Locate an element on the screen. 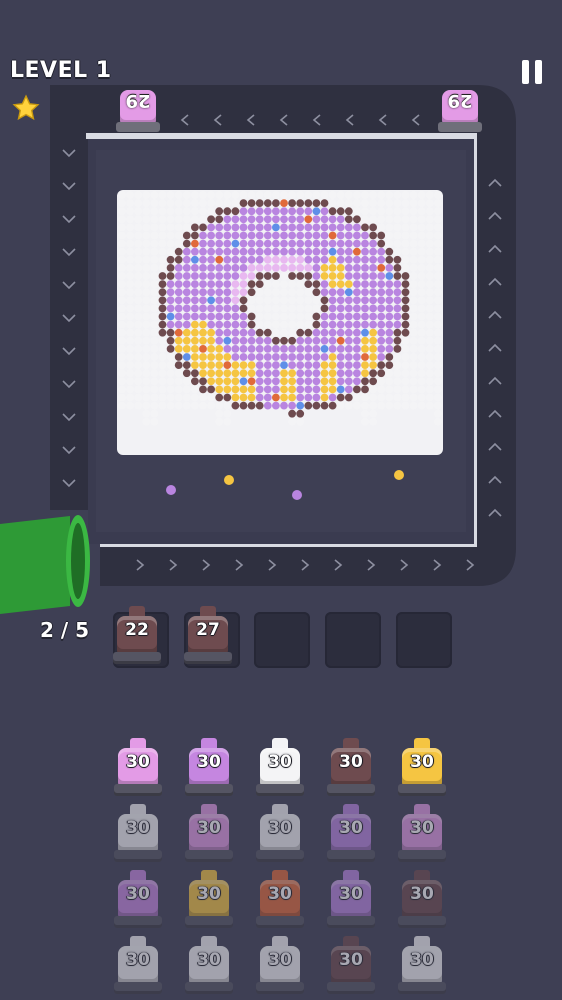 This screenshot has width=562, height=1000. car-count: 29 is located at coordinates (138, 100).